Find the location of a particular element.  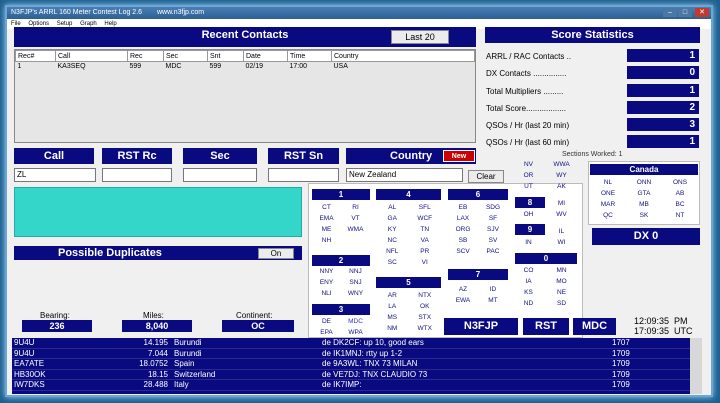

section-lax: LAX is located at coordinates (463, 218).